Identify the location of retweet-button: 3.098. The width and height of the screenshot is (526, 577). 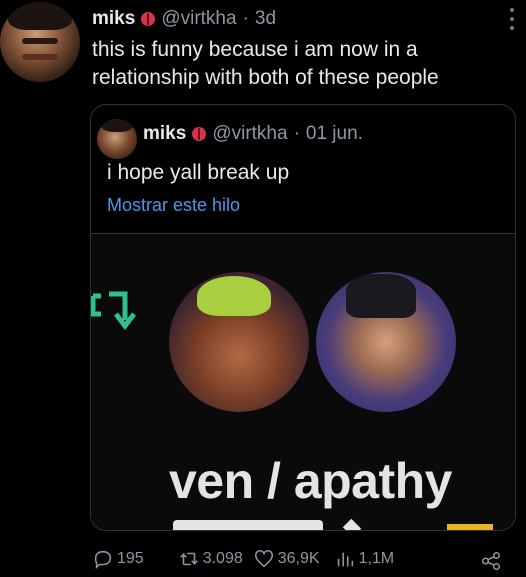
(210, 559).